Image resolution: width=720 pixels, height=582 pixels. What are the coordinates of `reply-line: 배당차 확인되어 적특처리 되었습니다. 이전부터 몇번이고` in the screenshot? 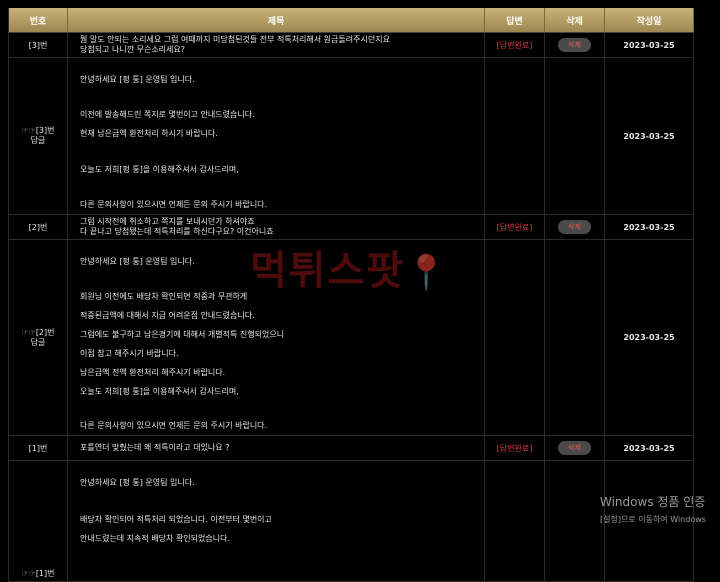 It's located at (176, 519).